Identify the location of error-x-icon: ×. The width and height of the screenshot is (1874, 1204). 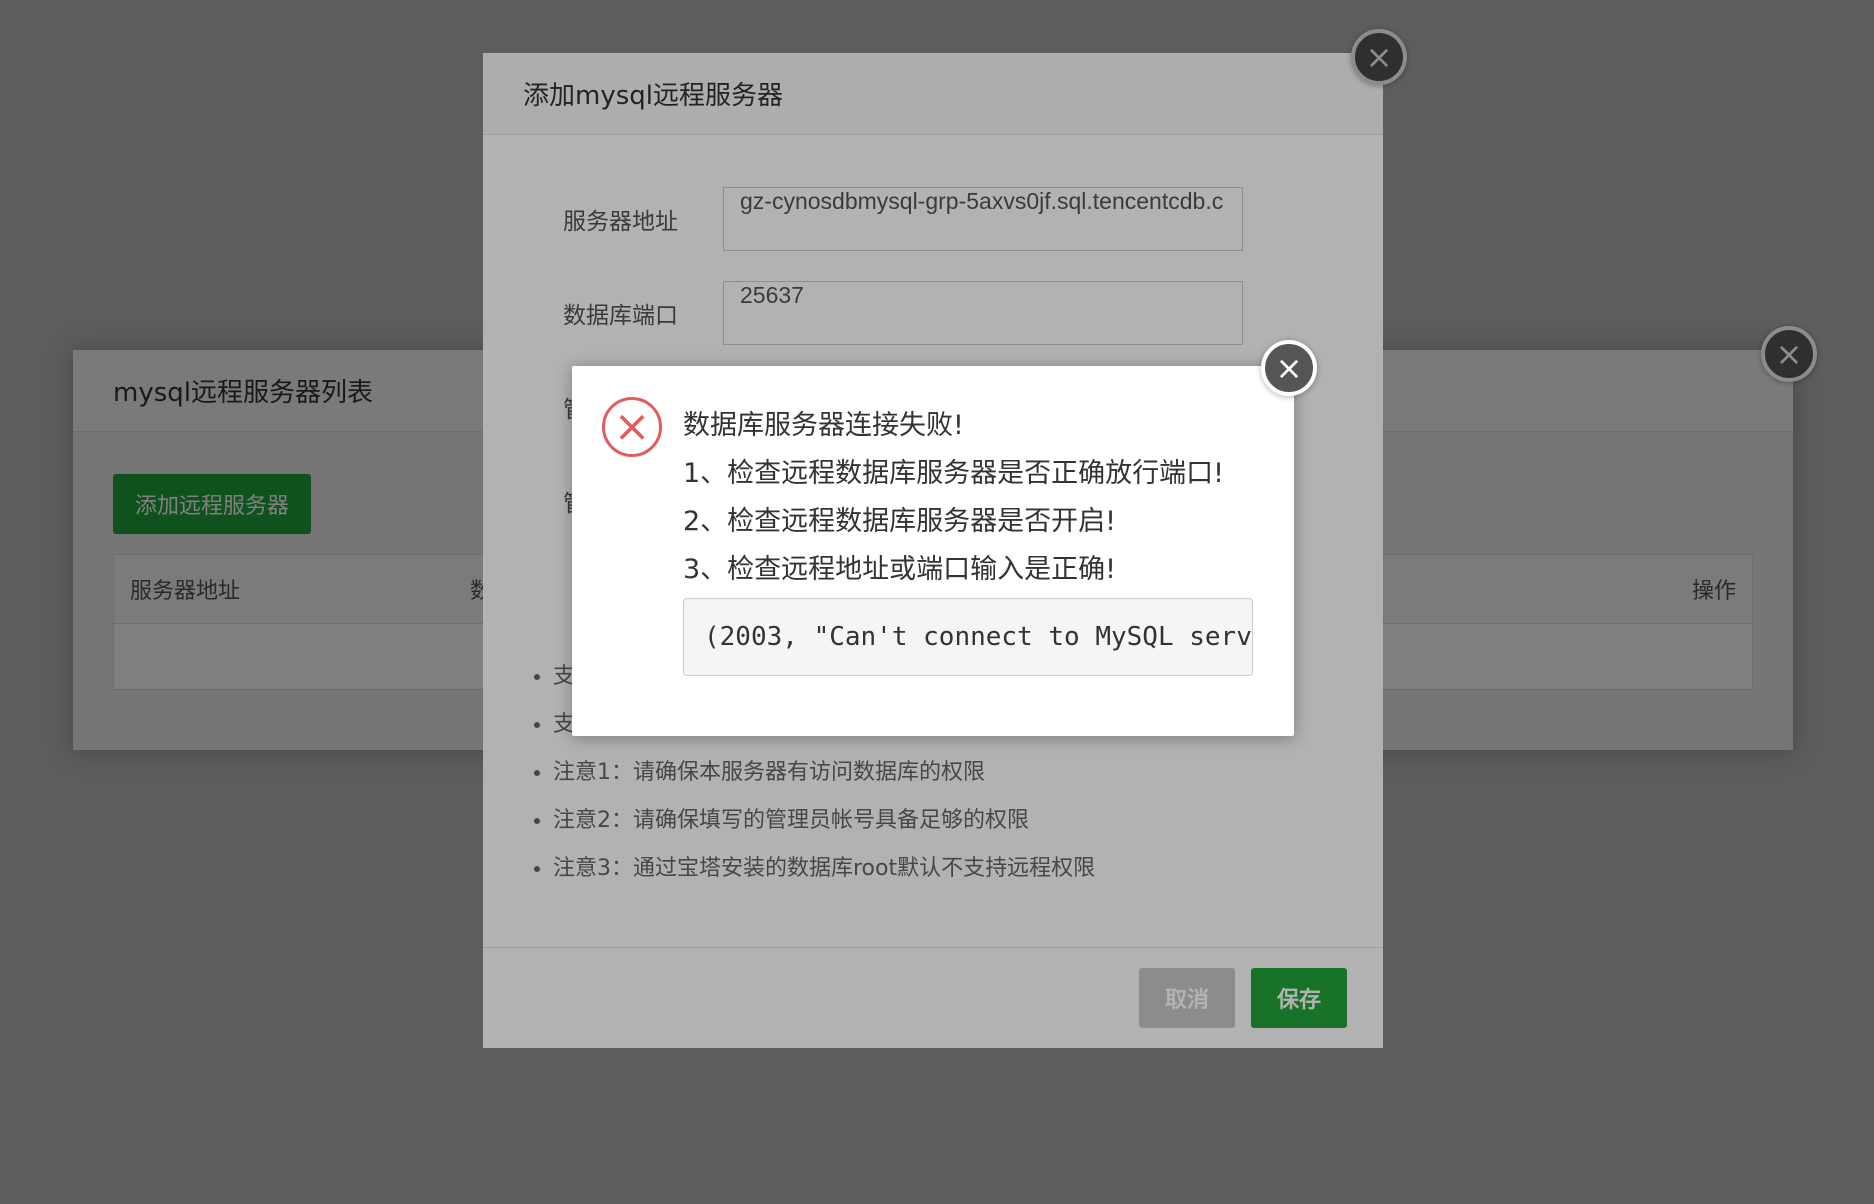
(632, 427).